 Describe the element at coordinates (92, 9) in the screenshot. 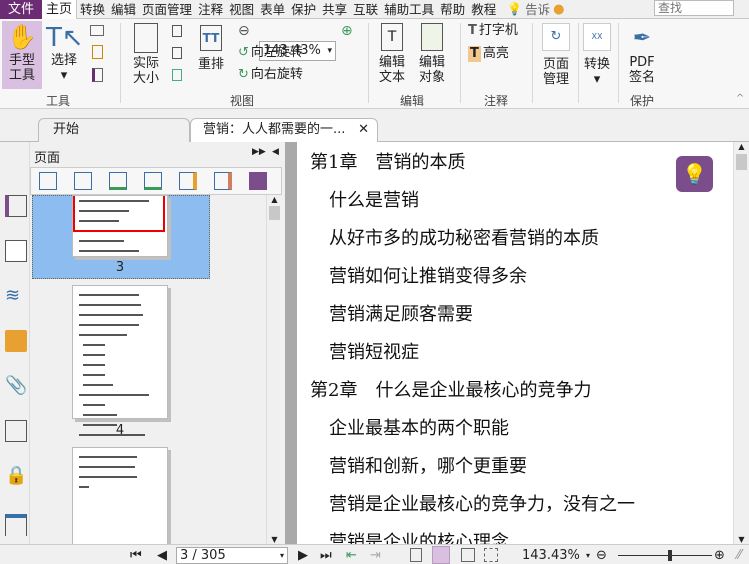

I see `menu-item: 转换` at that location.